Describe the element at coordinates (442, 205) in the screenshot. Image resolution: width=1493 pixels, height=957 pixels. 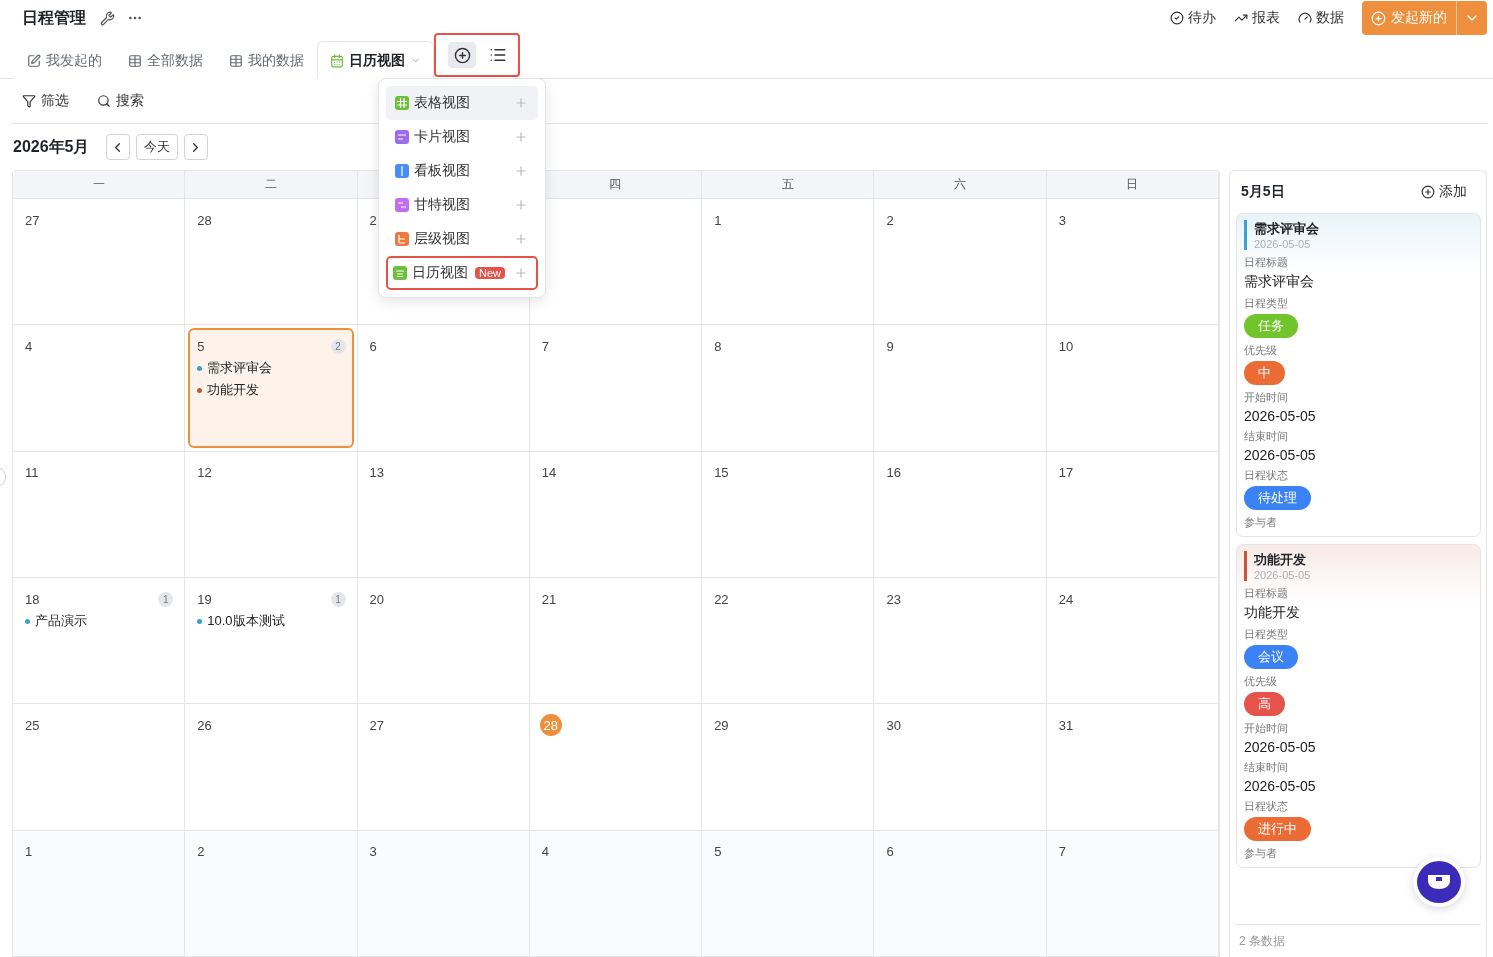
I see `view-name: 甘特视图` at that location.